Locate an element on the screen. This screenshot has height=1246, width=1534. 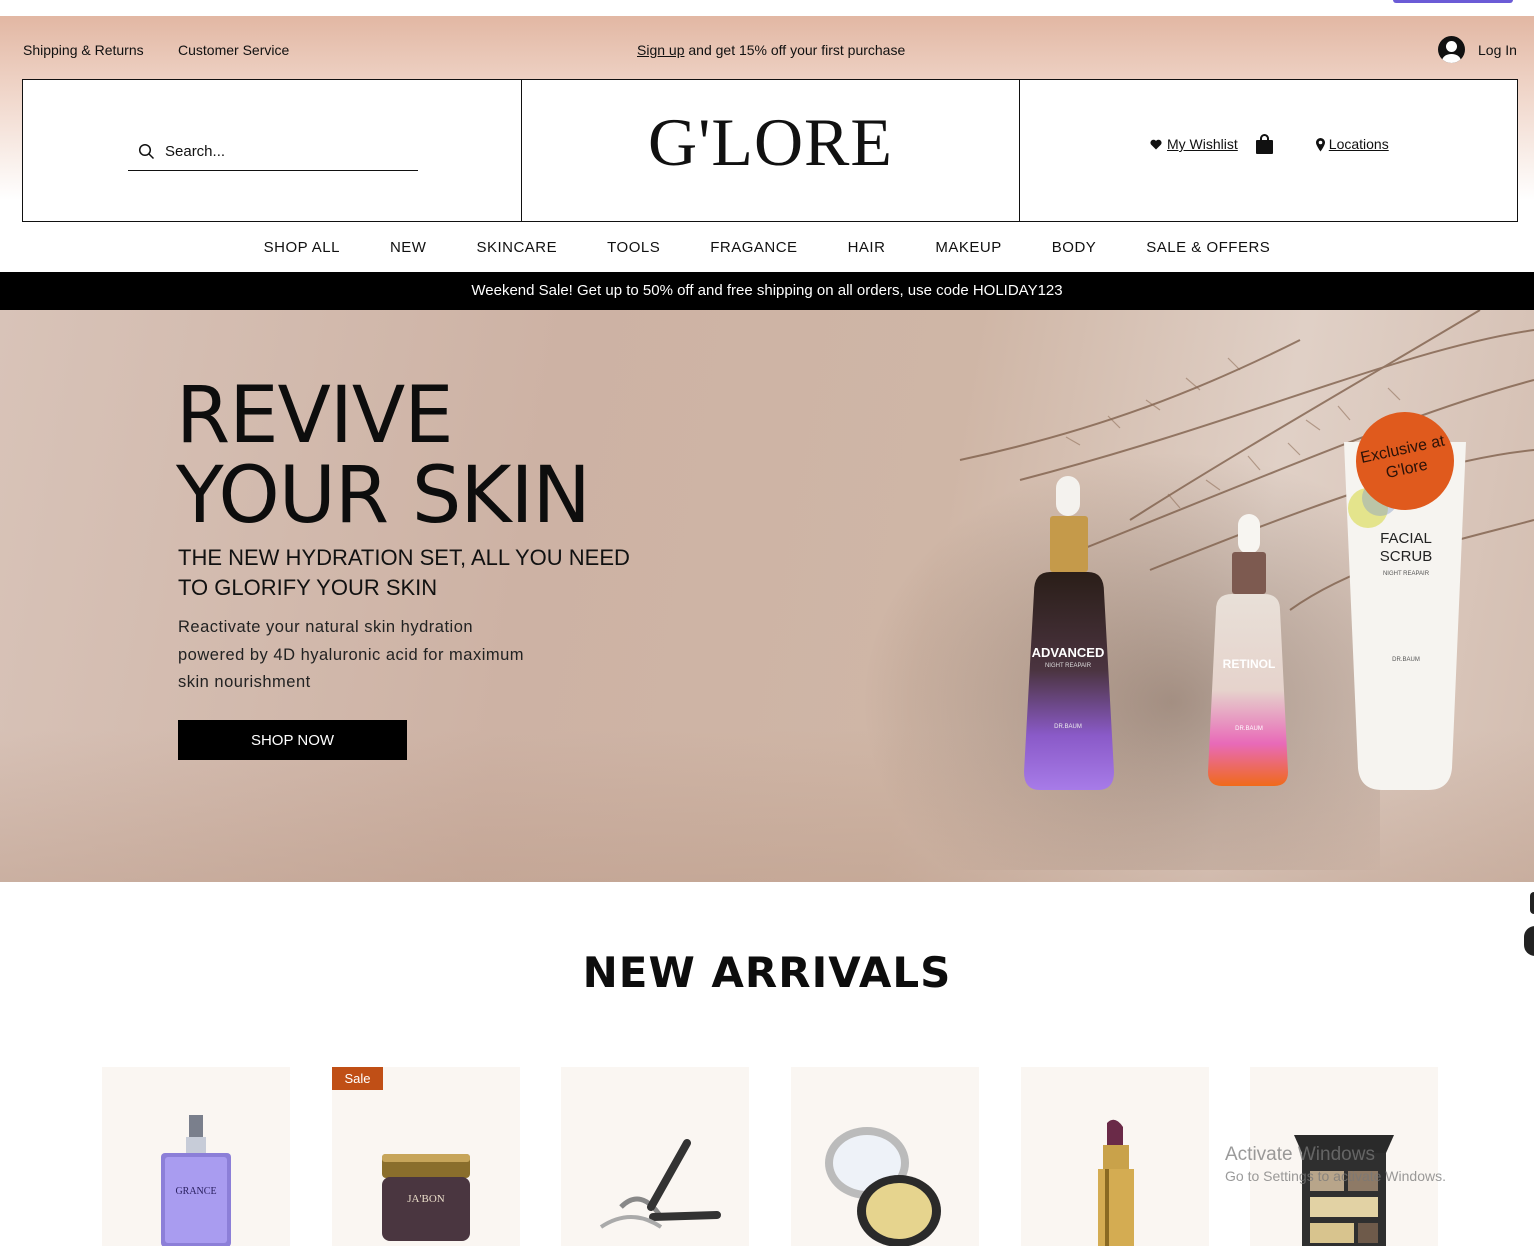
header-links: My Wishlist Locations is located at coordinates (1269, 144).